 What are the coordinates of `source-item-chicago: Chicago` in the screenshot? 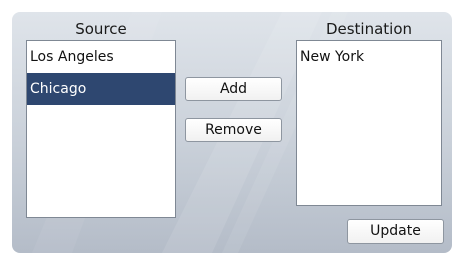 It's located at (101, 89).